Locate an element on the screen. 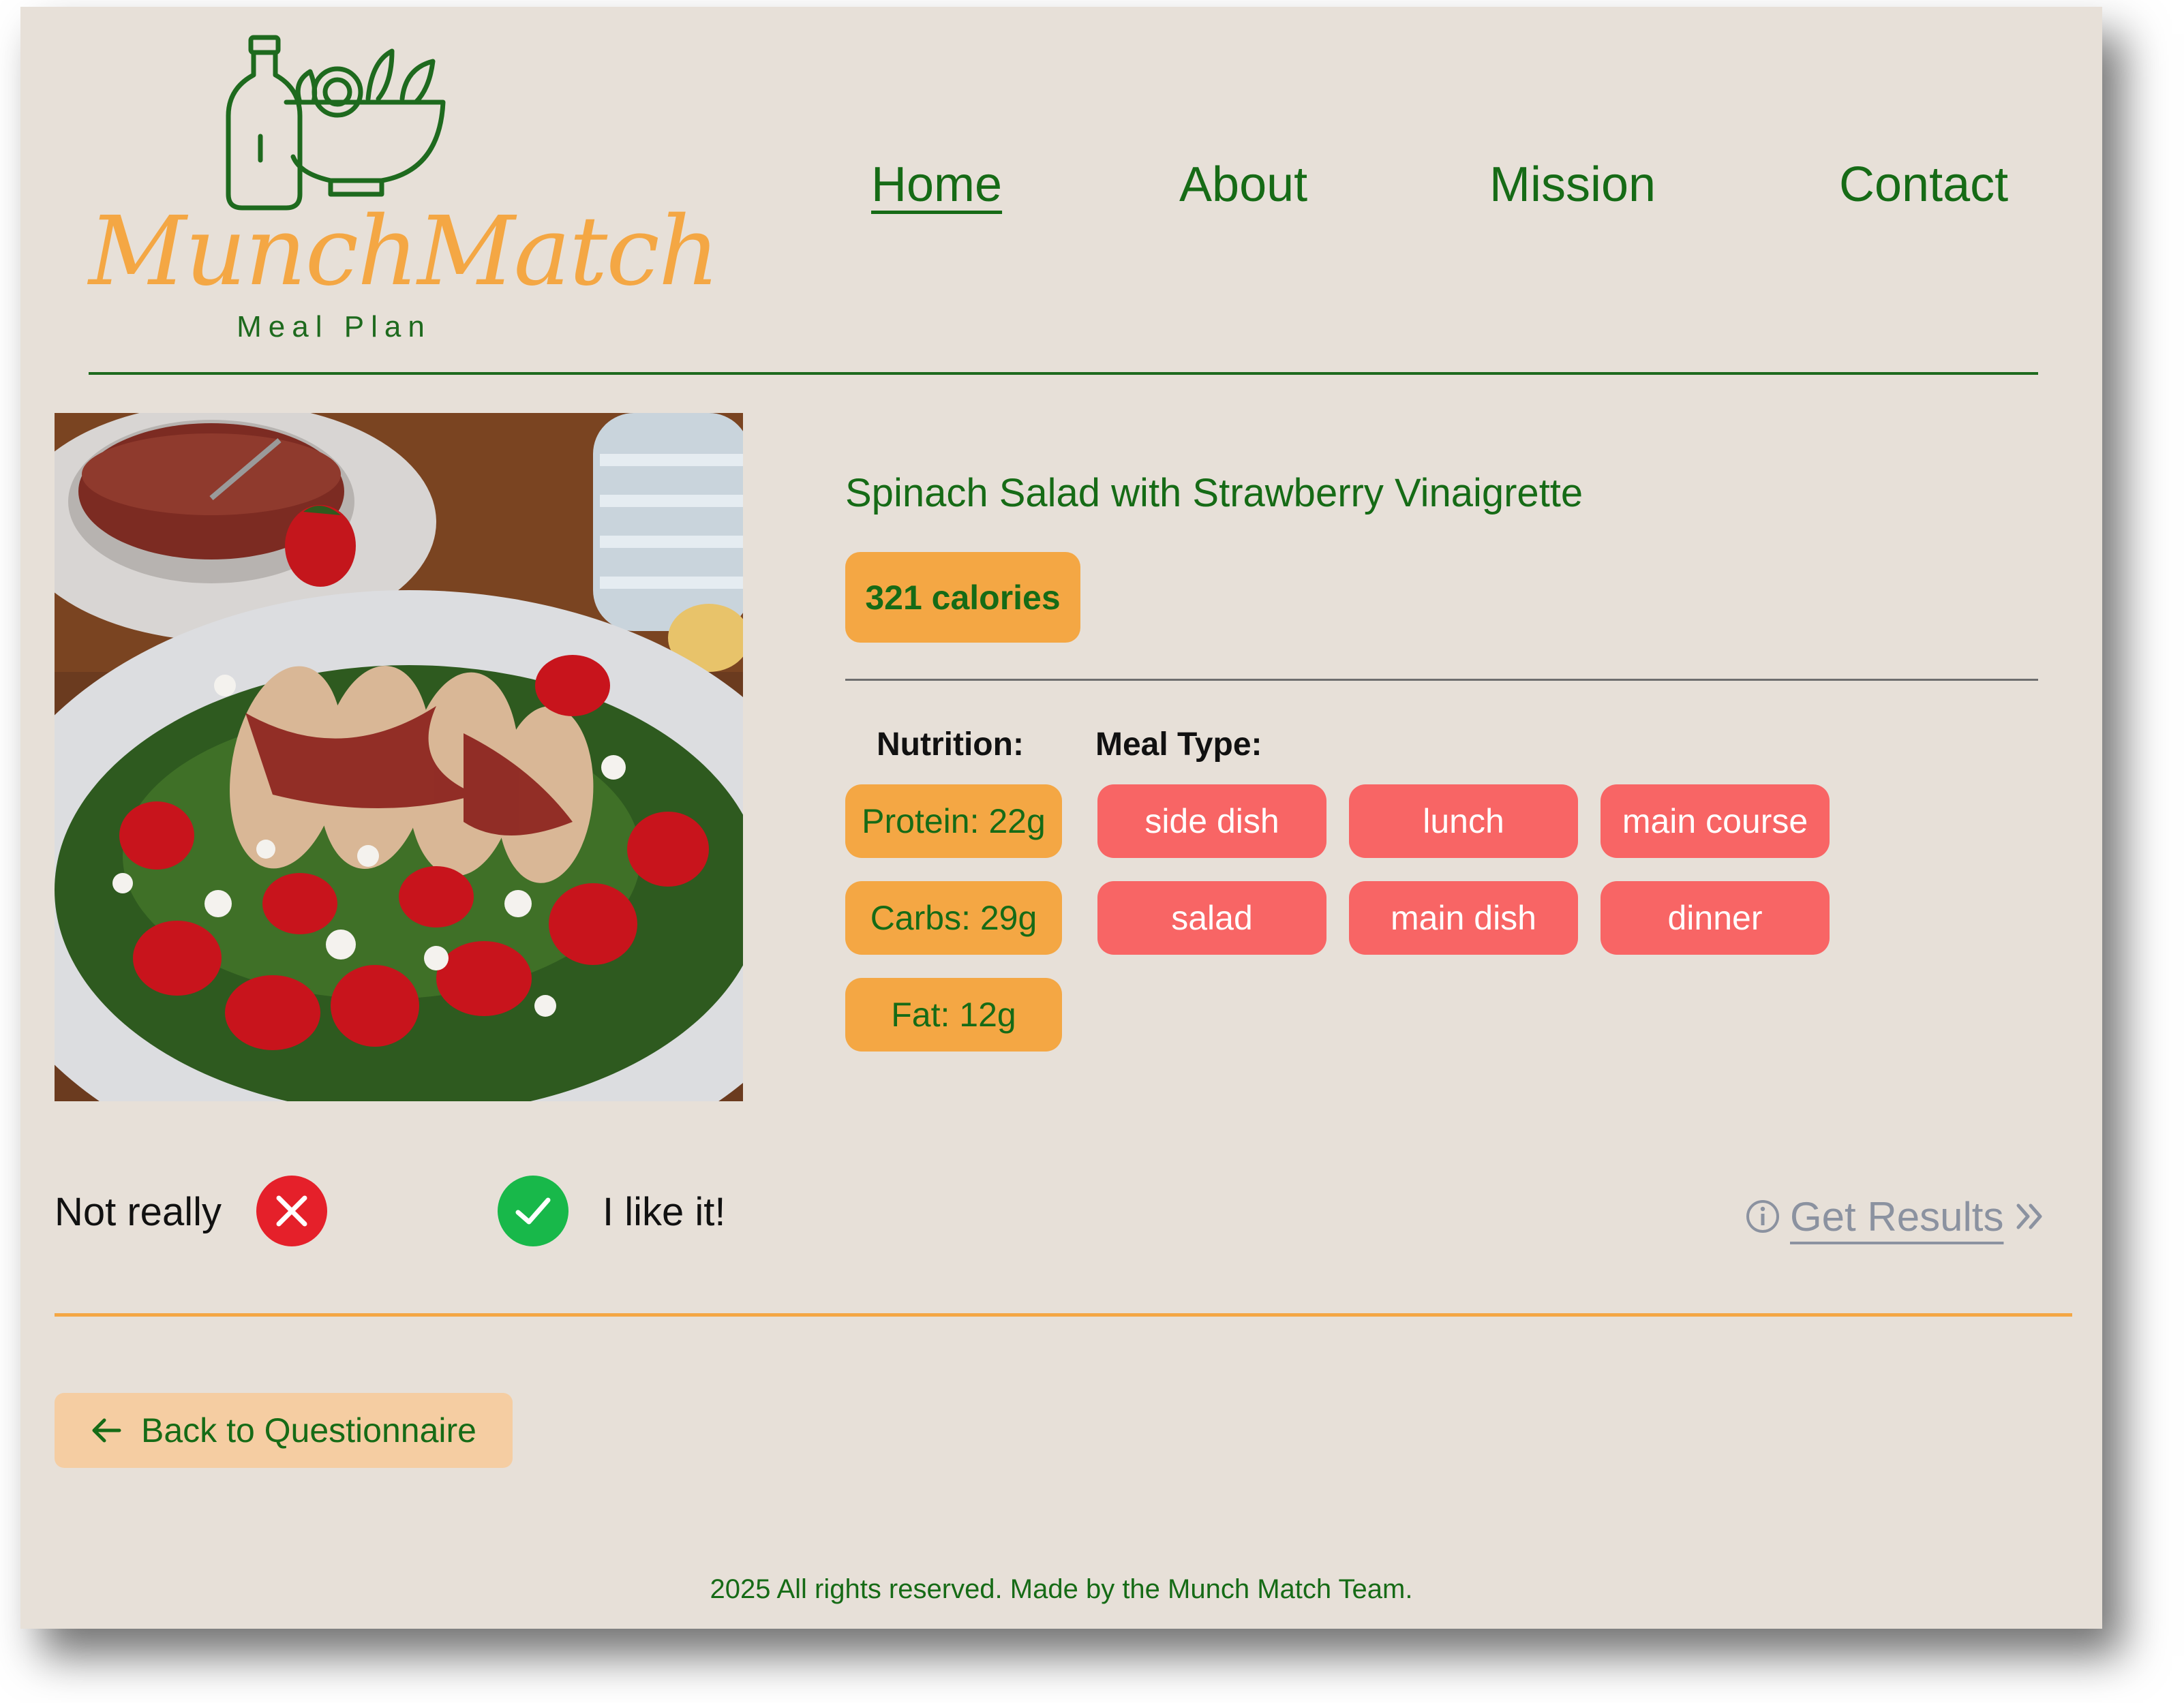  section-divider is located at coordinates (1063, 1315).